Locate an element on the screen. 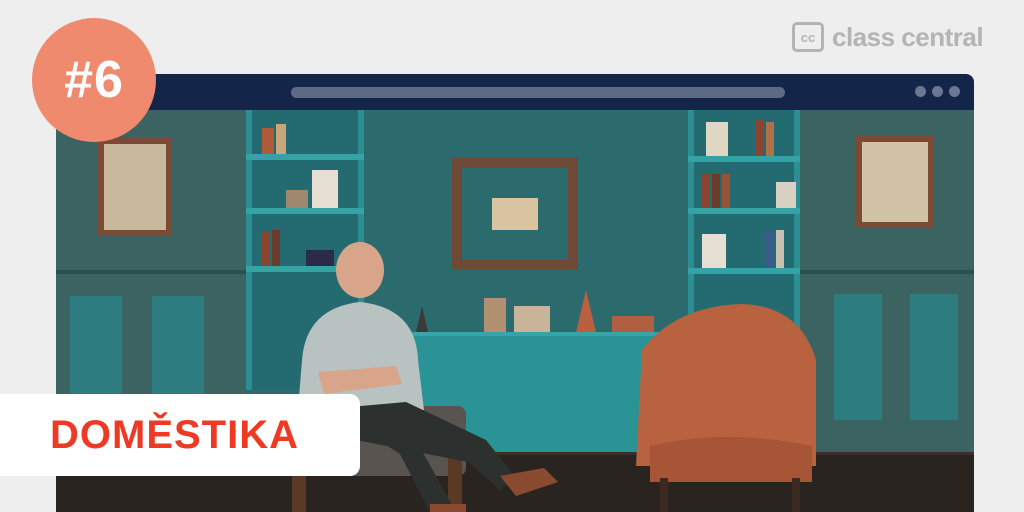  class-central-name: class central is located at coordinates (908, 36).